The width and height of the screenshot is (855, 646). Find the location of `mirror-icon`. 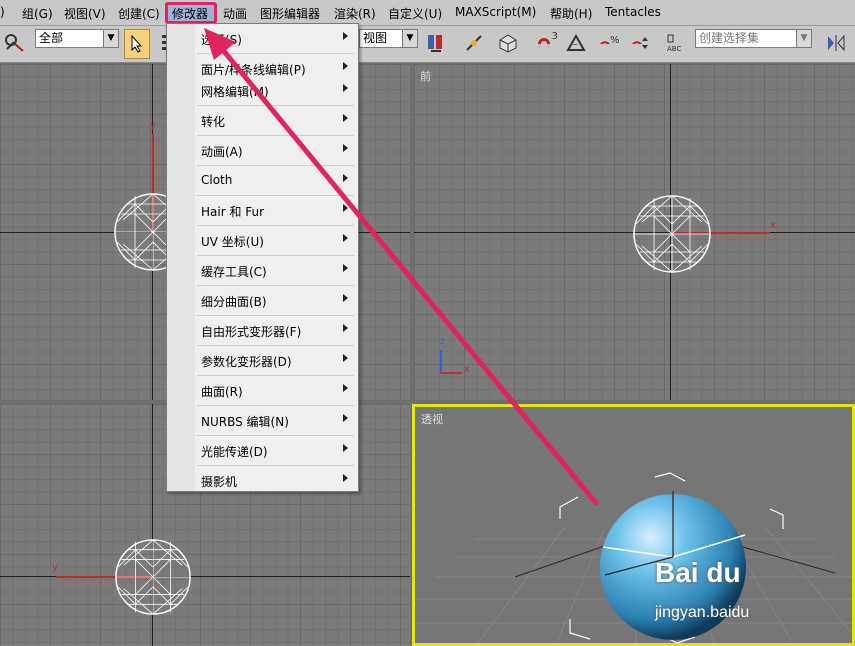

mirror-icon is located at coordinates (836, 43).